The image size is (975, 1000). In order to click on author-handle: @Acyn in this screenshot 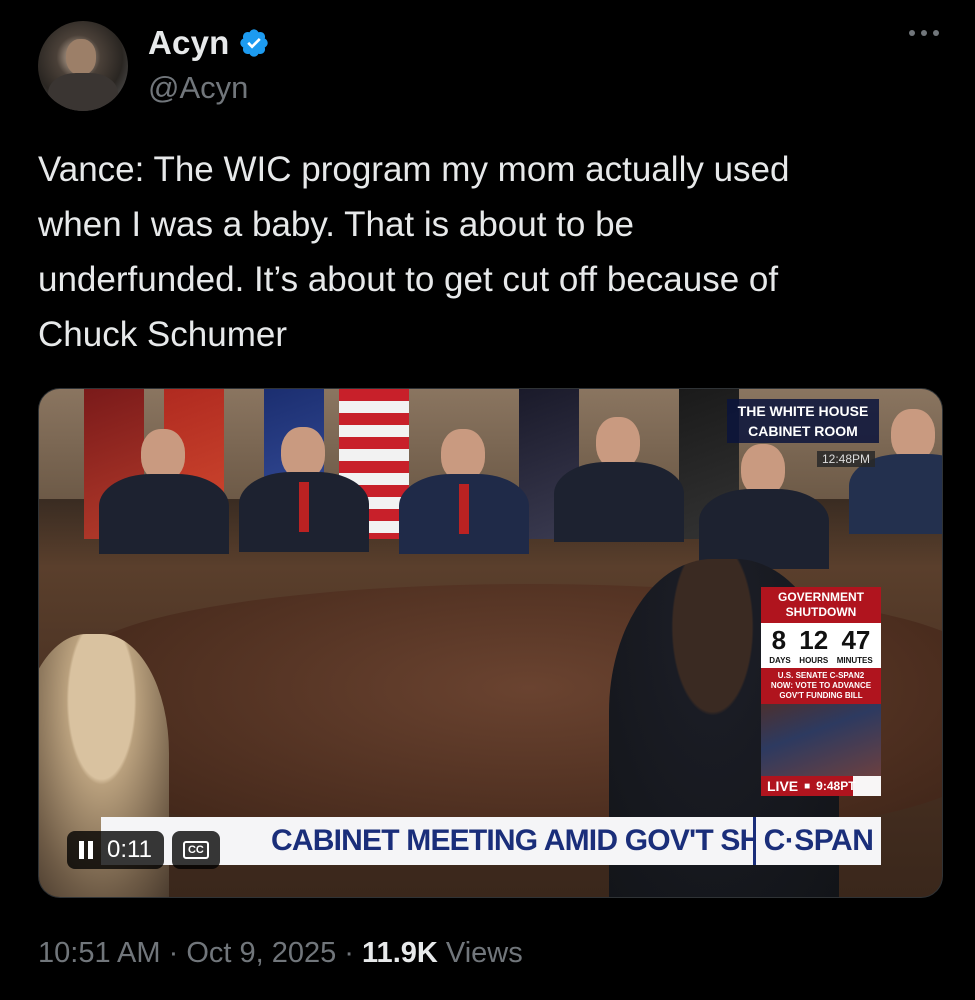, I will do `click(198, 88)`.